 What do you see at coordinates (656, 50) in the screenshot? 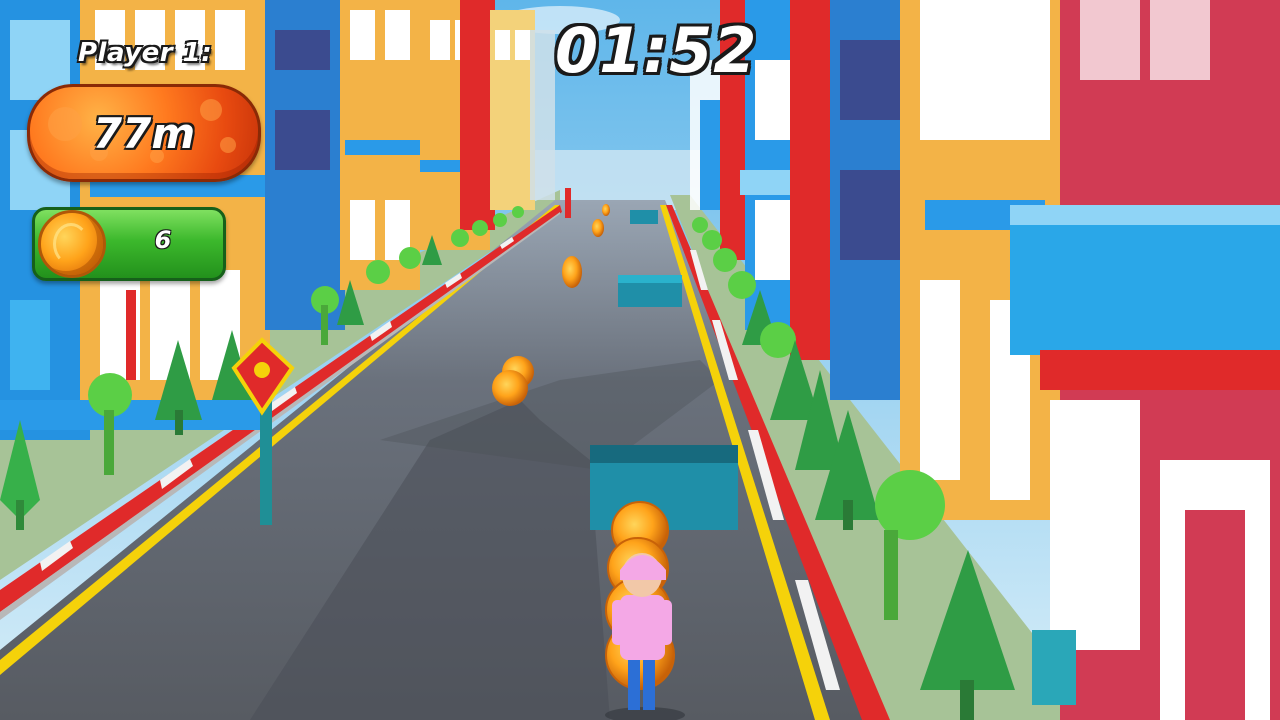
I see `timer: 01:52` at bounding box center [656, 50].